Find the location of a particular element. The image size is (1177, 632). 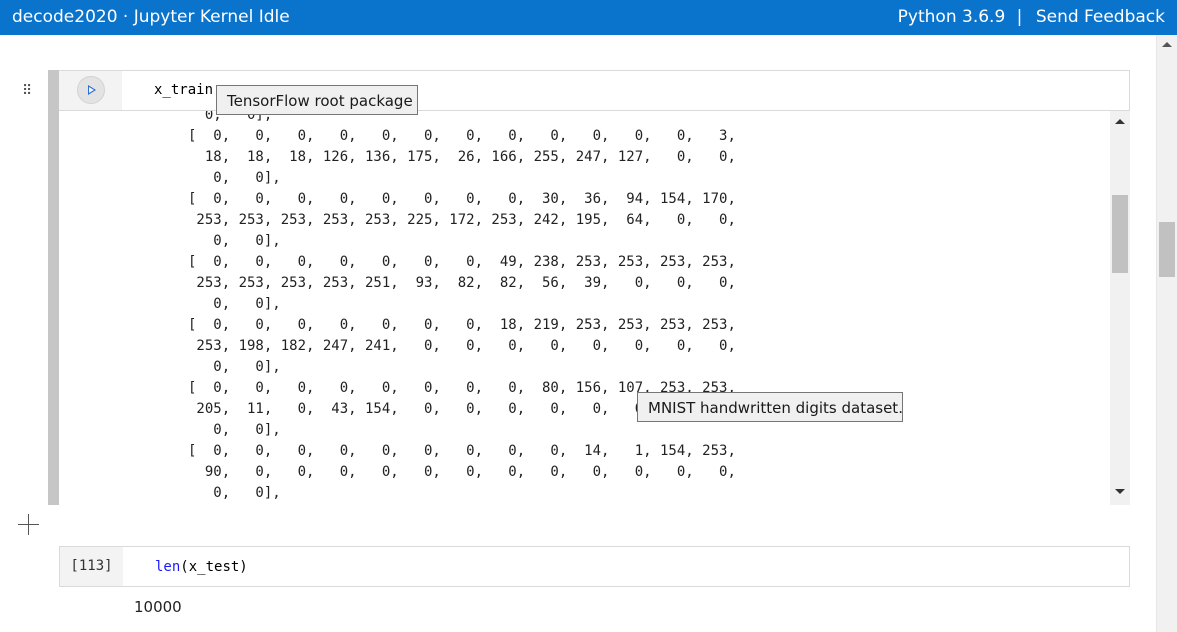

cell-prompt is located at coordinates (90, 90).